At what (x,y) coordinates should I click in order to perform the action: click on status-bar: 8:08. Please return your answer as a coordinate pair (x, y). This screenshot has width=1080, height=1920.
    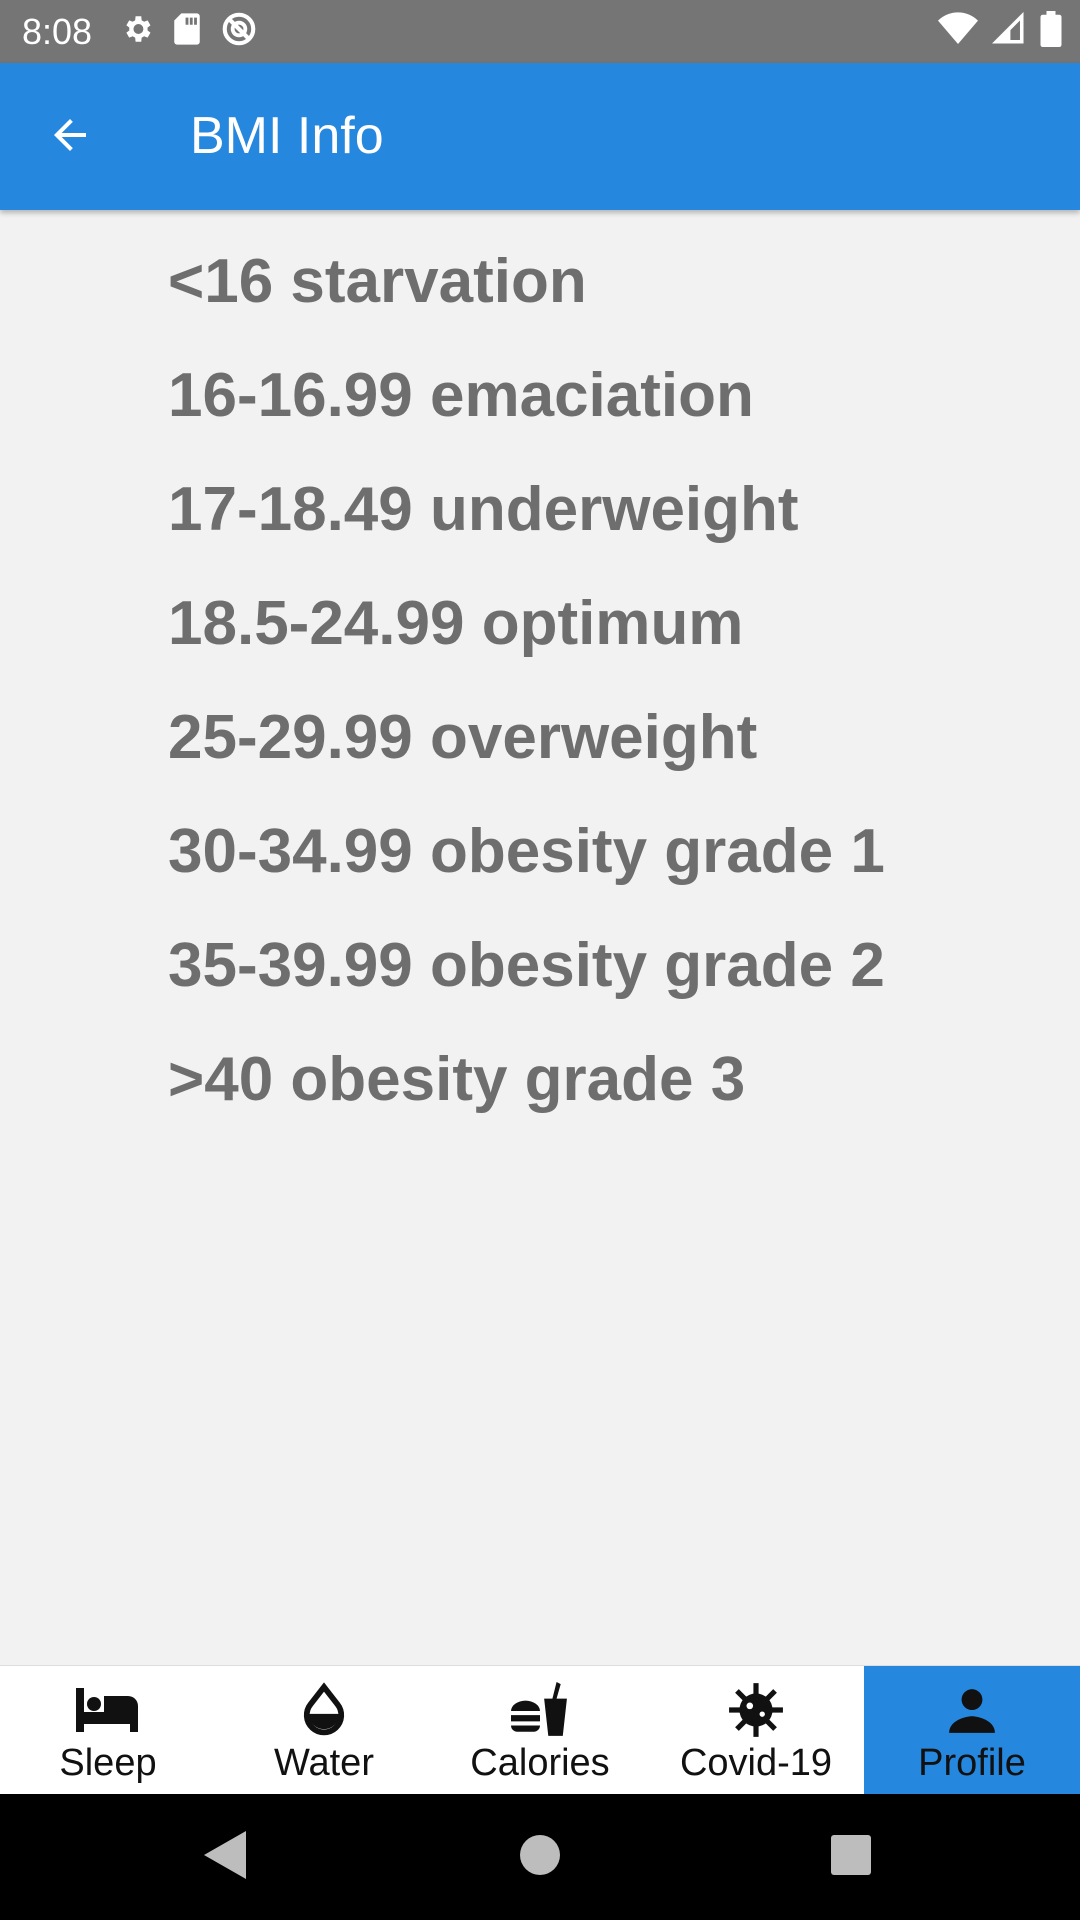
    Looking at the image, I should click on (540, 31).